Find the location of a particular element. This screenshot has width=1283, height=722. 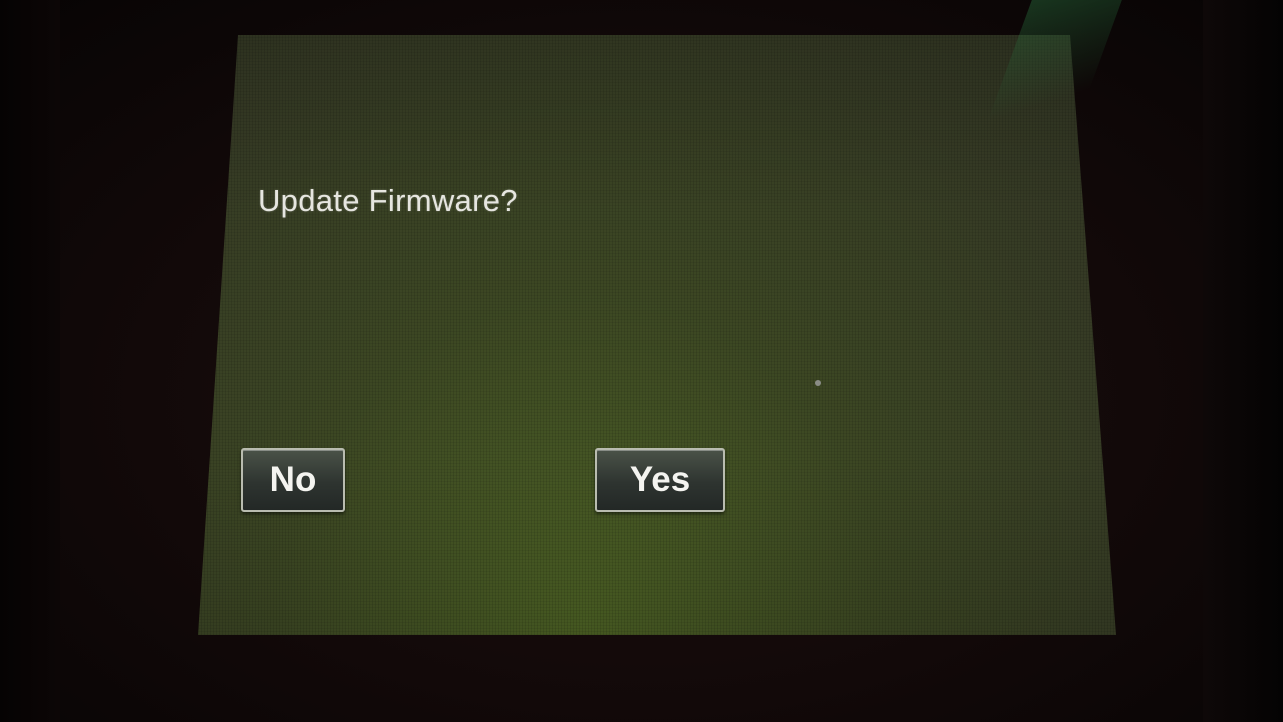

bezel-left-edge is located at coordinates (30, 361).